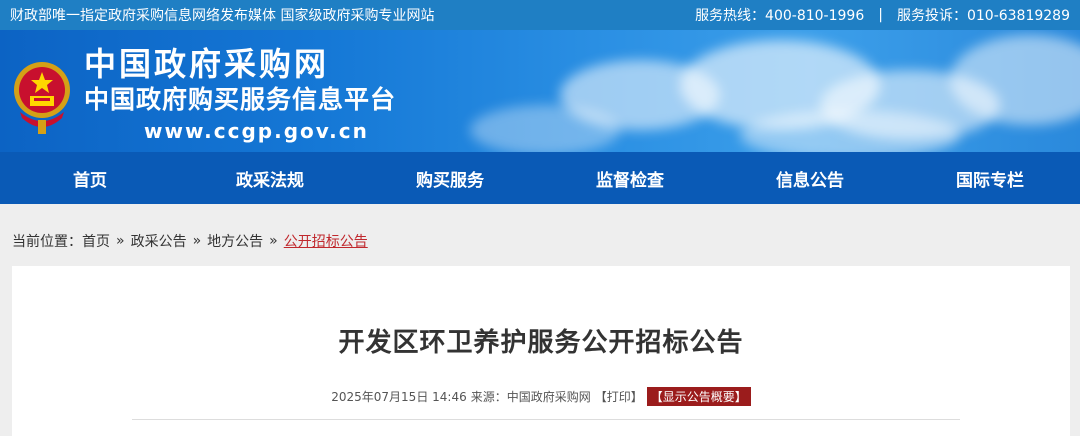 Image resolution: width=1080 pixels, height=436 pixels. What do you see at coordinates (90, 178) in the screenshot?
I see `nav-item-home: 首页` at bounding box center [90, 178].